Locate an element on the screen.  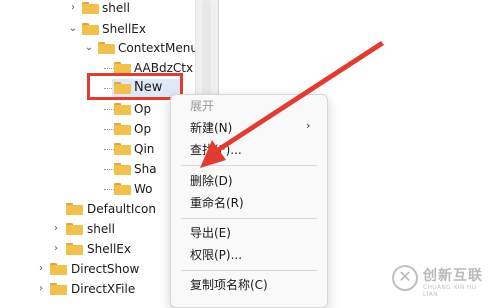
watermark-brand: 创新互联 is located at coordinates (453, 276).